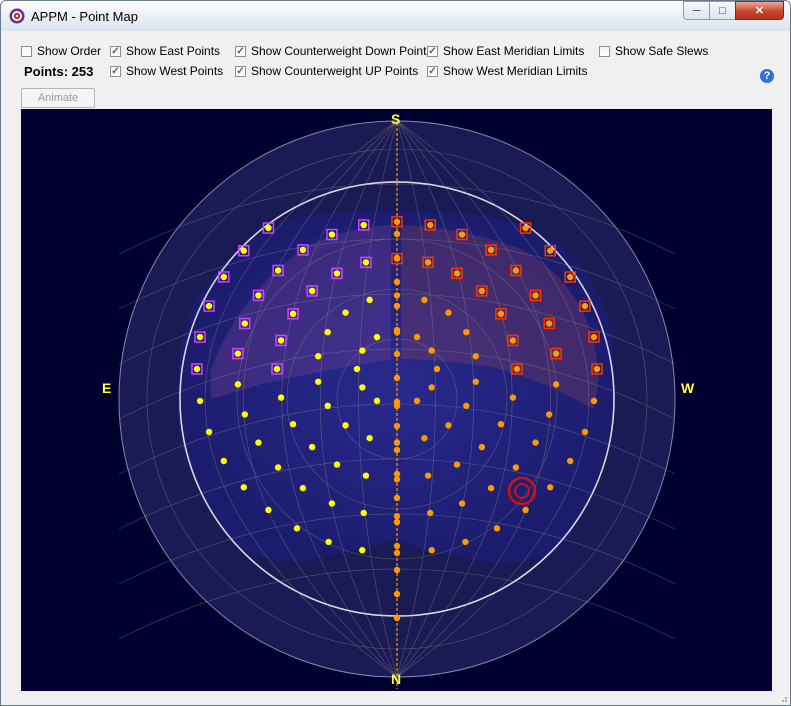  Describe the element at coordinates (759, 10) in the screenshot. I see `close-button: ✕` at that location.